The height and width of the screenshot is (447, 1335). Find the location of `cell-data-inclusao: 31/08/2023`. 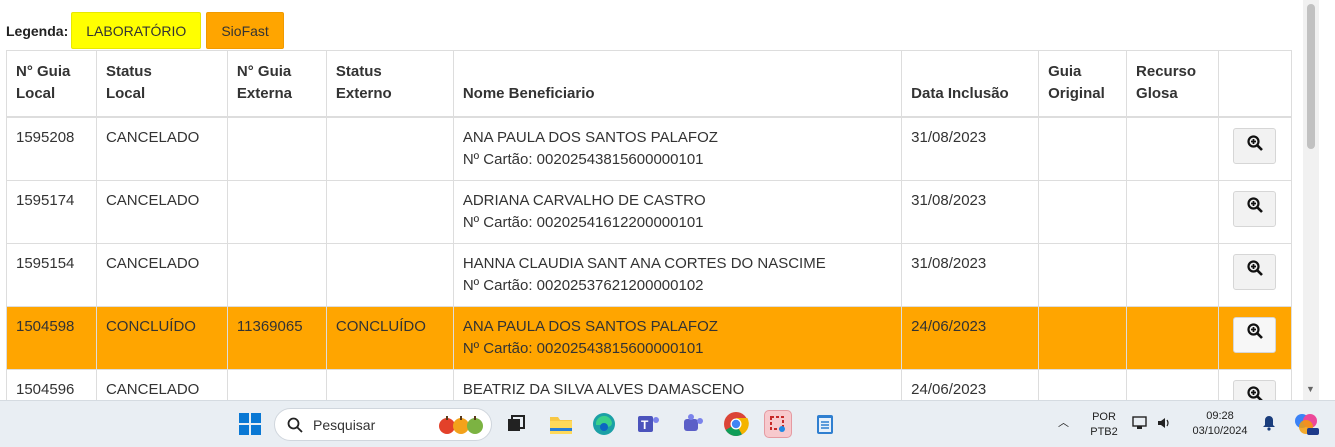

cell-data-inclusao: 31/08/2023 is located at coordinates (970, 211).